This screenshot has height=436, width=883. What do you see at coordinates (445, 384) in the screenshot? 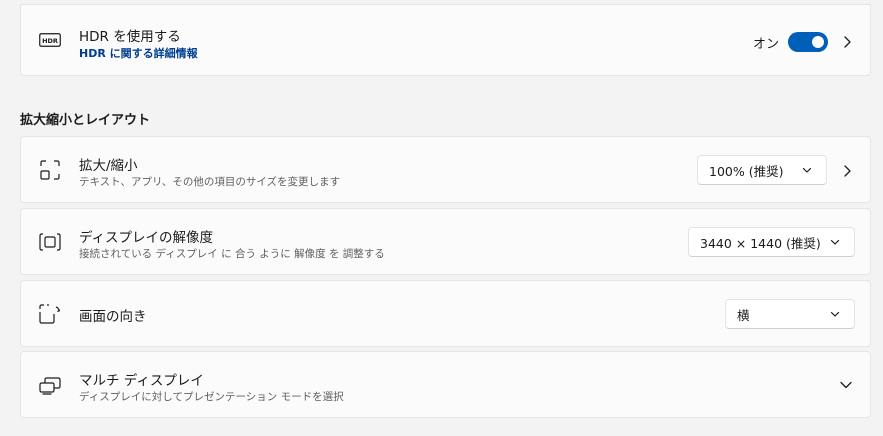
I see `multi-display-card: マルチ ディスプレイ ディスプレイに対してプレゼンテーション モードを選択` at bounding box center [445, 384].